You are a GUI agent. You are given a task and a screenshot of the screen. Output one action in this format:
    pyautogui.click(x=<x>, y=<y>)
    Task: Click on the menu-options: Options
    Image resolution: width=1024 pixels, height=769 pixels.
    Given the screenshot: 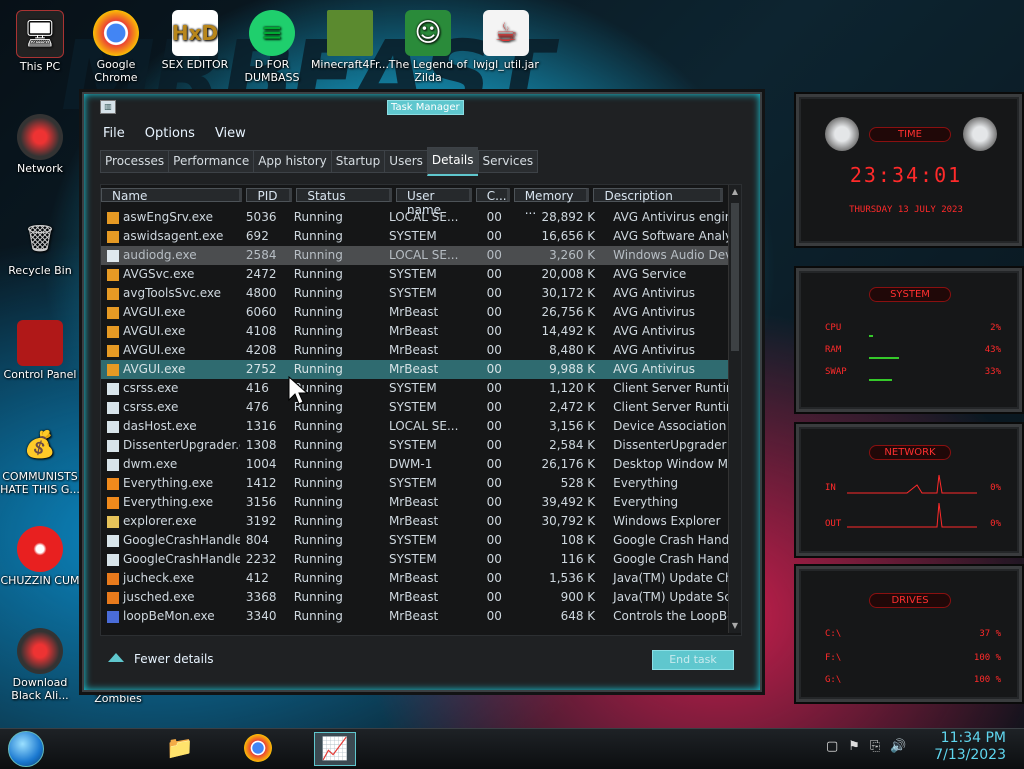 What is the action you would take?
    pyautogui.click(x=170, y=135)
    